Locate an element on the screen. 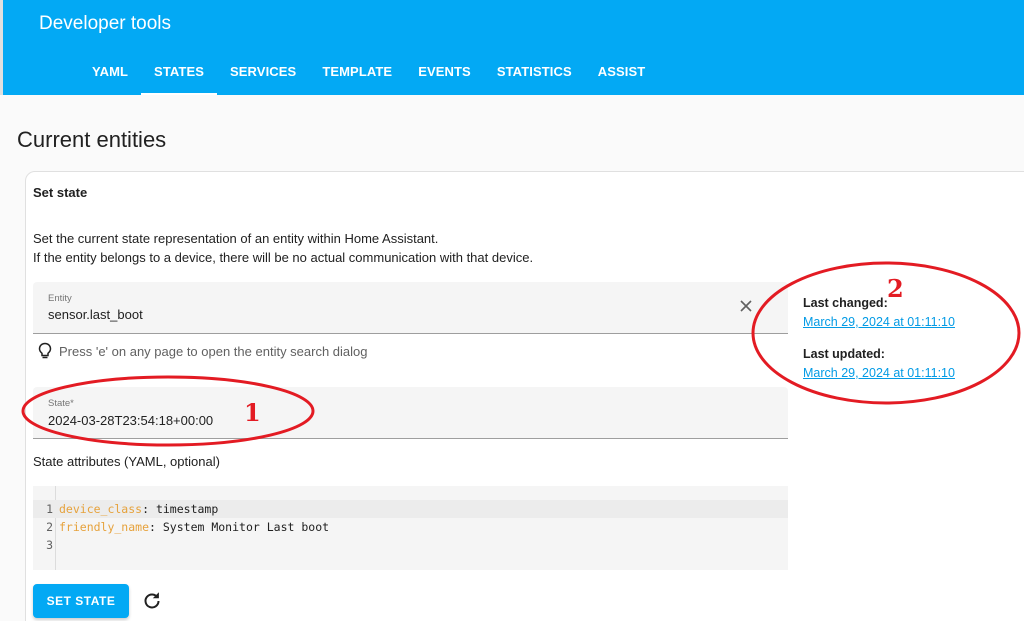 Image resolution: width=1024 pixels, height=621 pixels. annotation-number-2: 2 is located at coordinates (895, 288).